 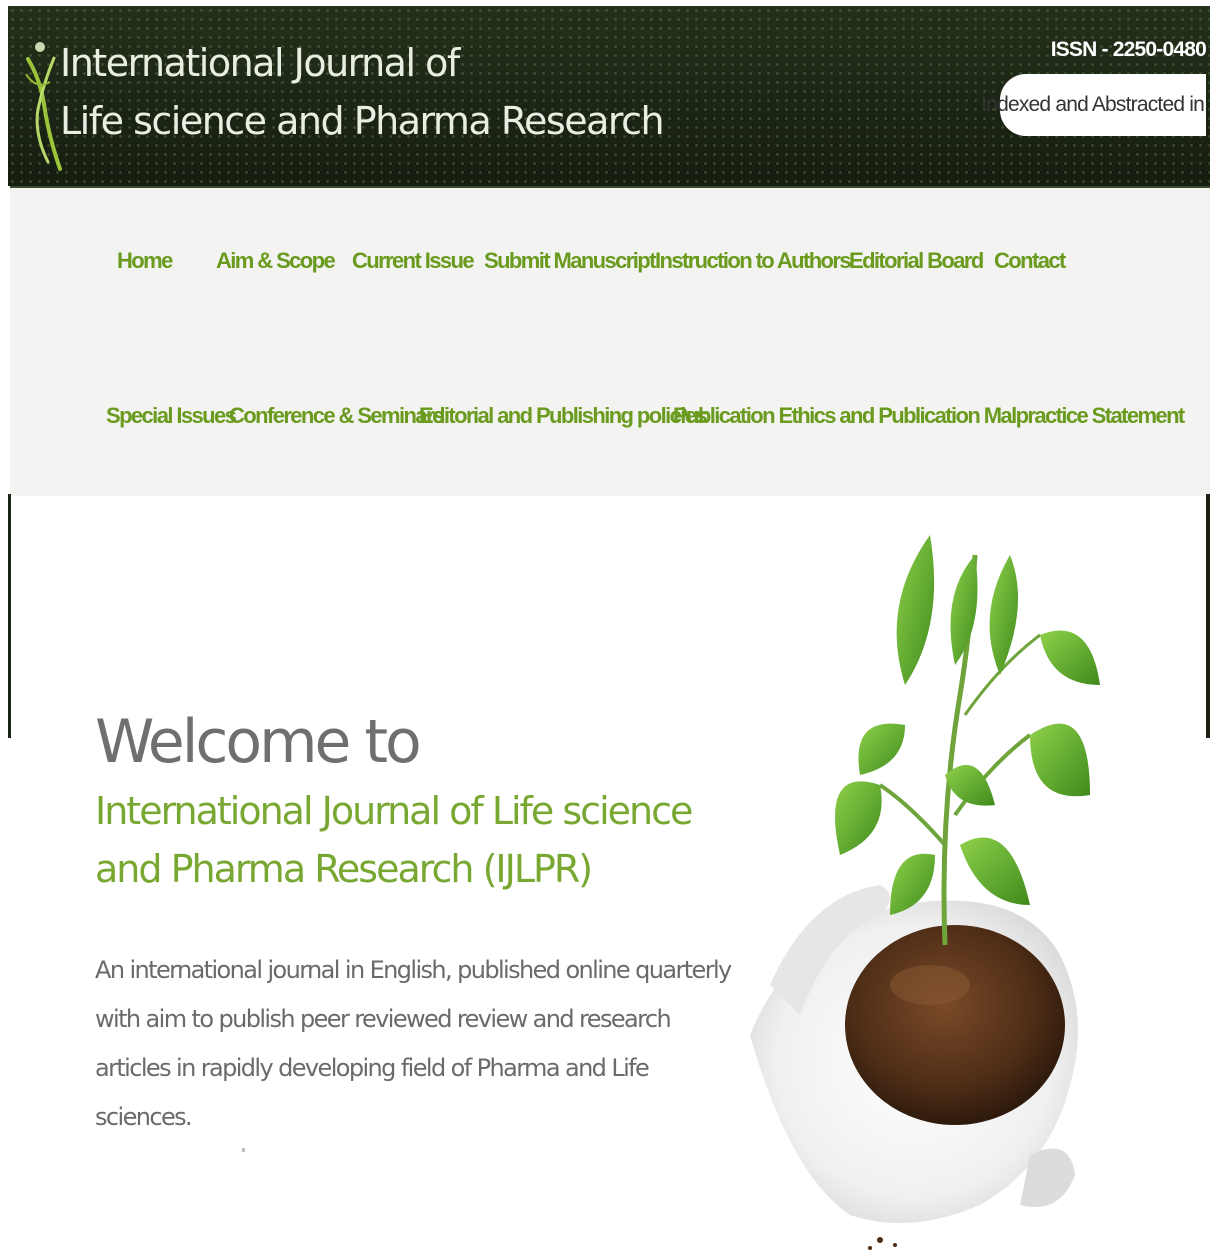 What do you see at coordinates (753, 261) in the screenshot?
I see `nav-instruction-to-authors: Instruction to Authors` at bounding box center [753, 261].